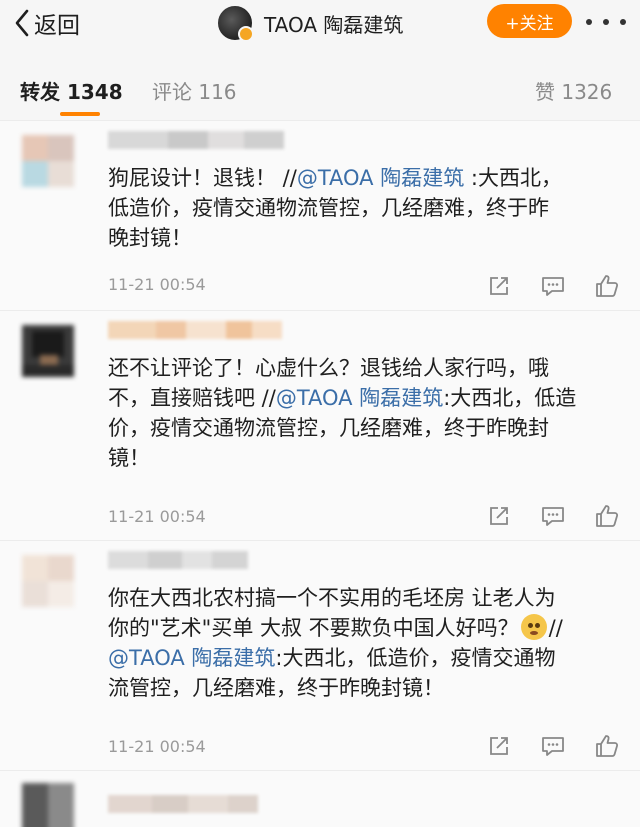 The image size is (640, 827). Describe the element at coordinates (332, 598) in the screenshot. I see `text-line: 你在大西北农村搞一个不实用的毛坯房 让老人为` at that location.